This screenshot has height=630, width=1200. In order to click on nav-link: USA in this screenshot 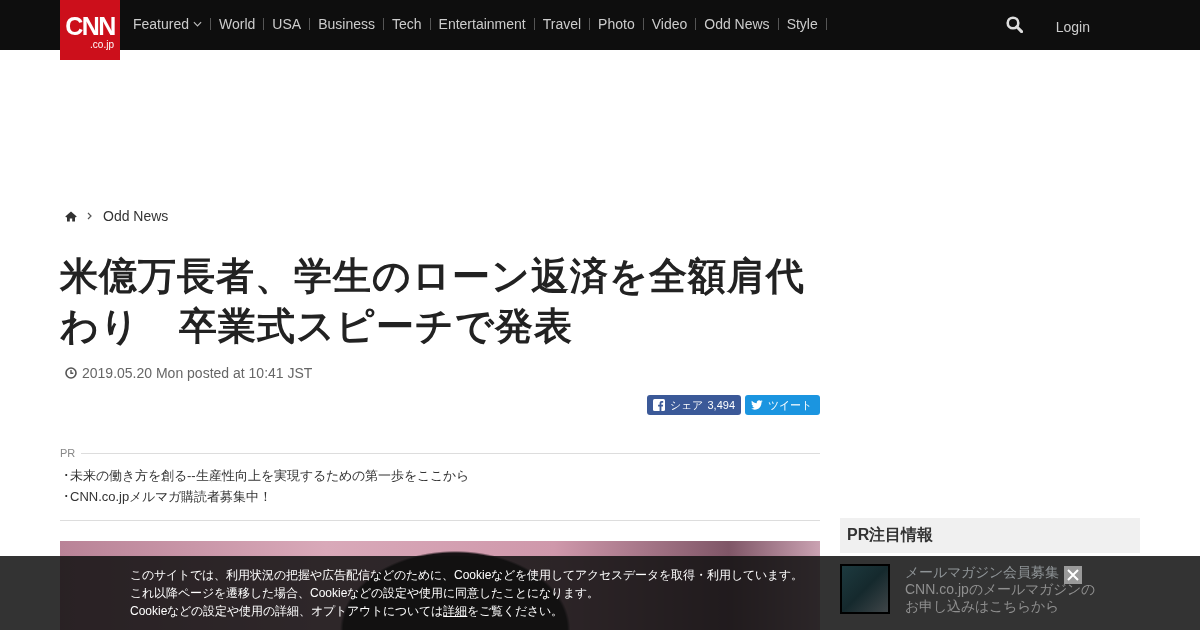, I will do `click(287, 24)`.